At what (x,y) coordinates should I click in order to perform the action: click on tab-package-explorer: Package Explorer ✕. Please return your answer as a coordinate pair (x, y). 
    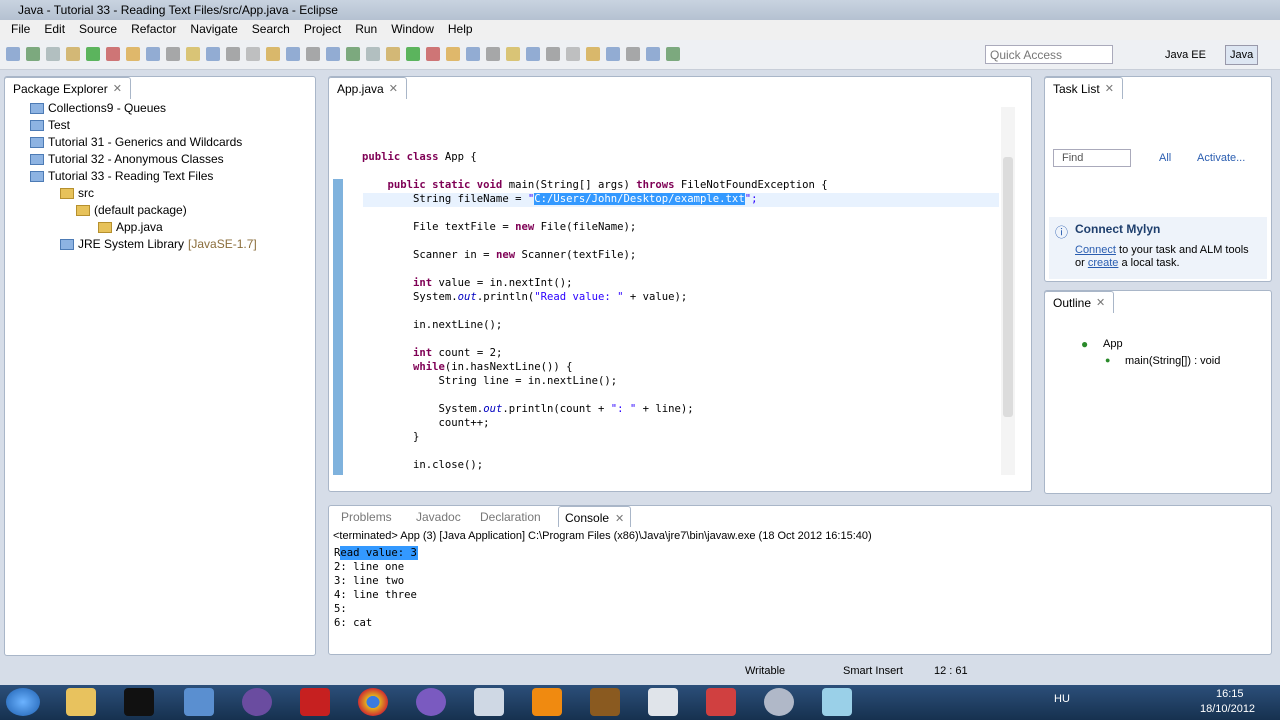
    Looking at the image, I should click on (67, 88).